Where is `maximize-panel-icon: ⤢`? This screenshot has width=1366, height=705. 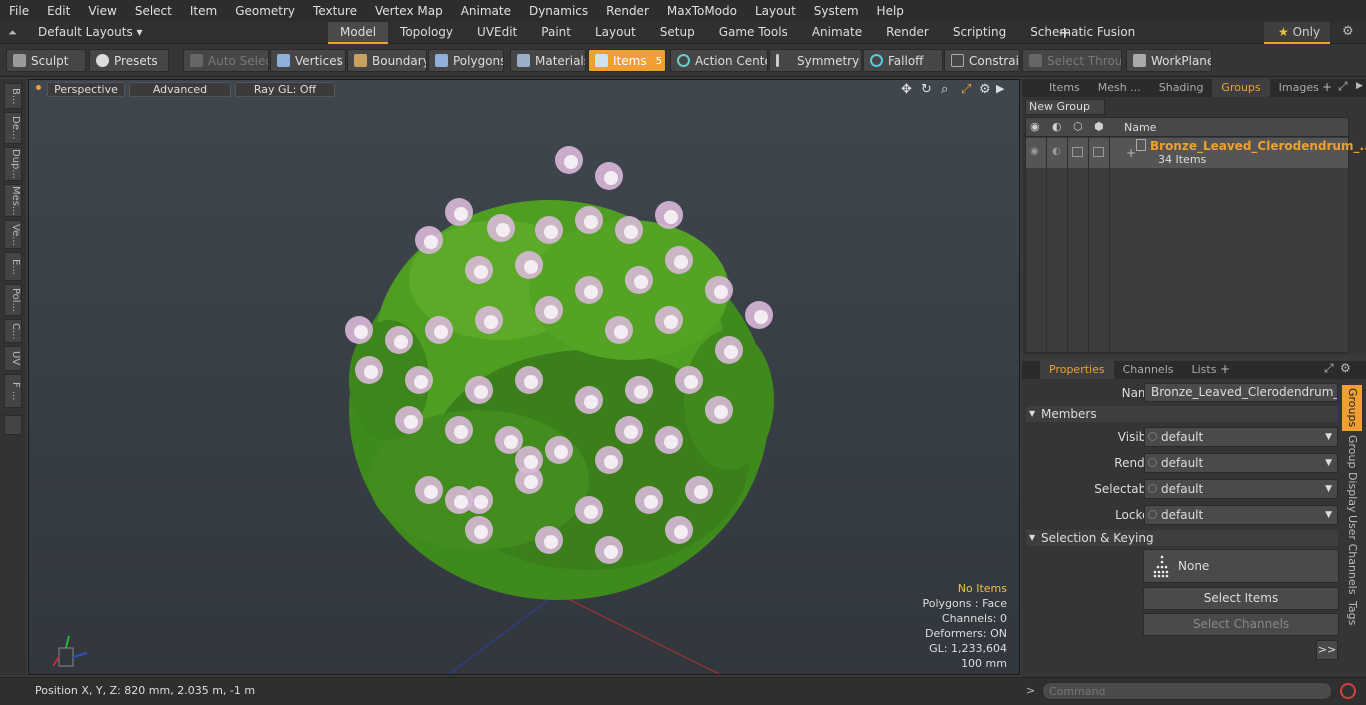
maximize-panel-icon: ⤢ is located at coordinates (1343, 86).